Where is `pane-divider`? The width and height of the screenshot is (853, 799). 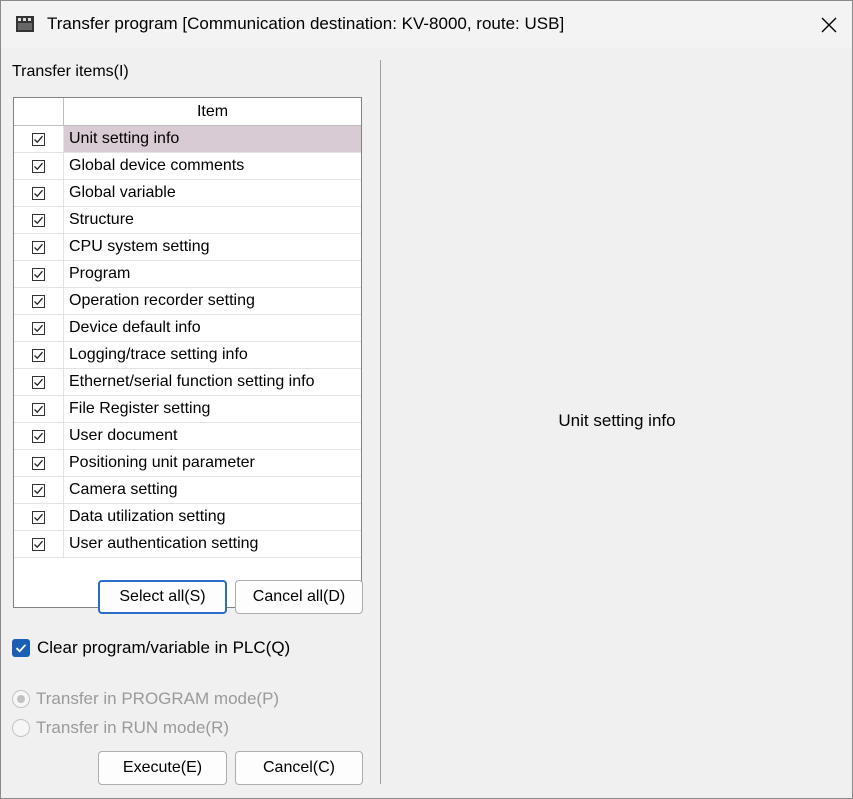 pane-divider is located at coordinates (380, 422).